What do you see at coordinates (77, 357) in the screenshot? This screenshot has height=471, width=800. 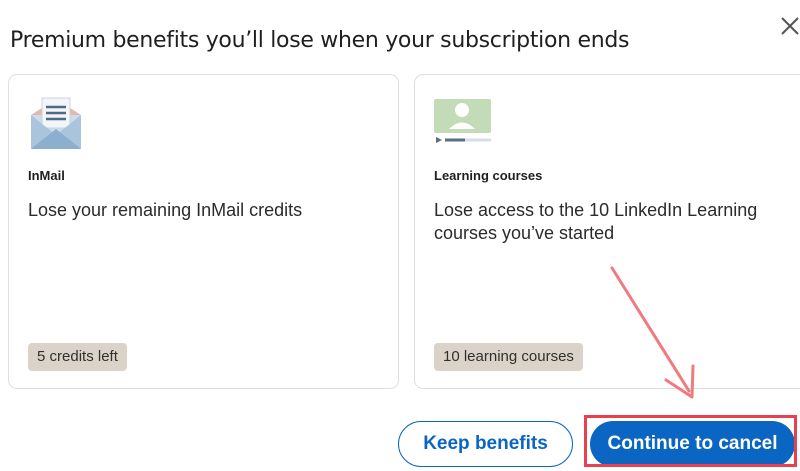 I see `status-badge: 5 credits left` at bounding box center [77, 357].